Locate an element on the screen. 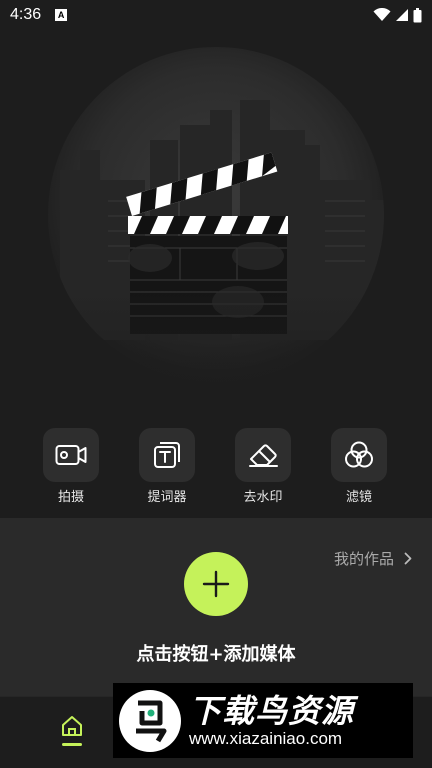  tool-remove-watermark-box is located at coordinates (263, 455).